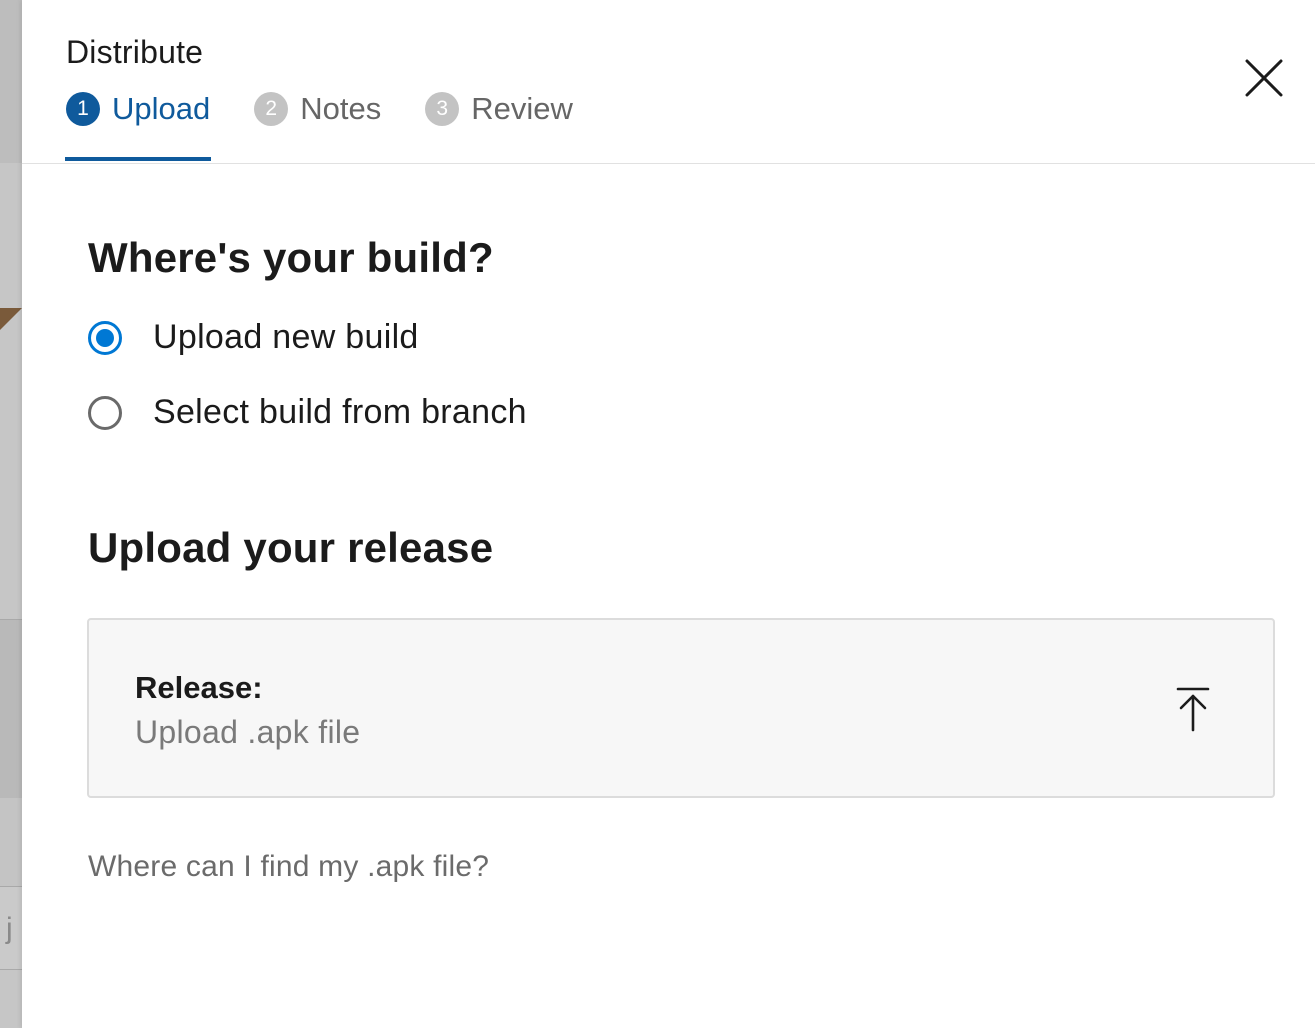  What do you see at coordinates (271, 109) in the screenshot?
I see `step-number: 2` at bounding box center [271, 109].